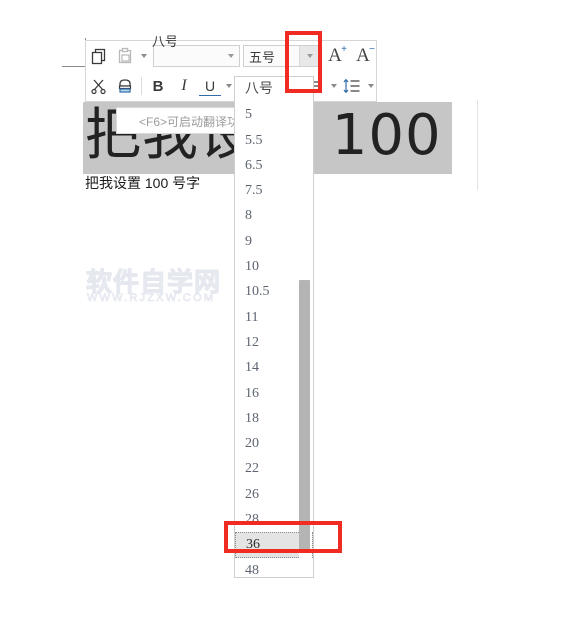 This screenshot has width=584, height=631. I want to click on decrease-font-size-label: A, so click(363, 55).